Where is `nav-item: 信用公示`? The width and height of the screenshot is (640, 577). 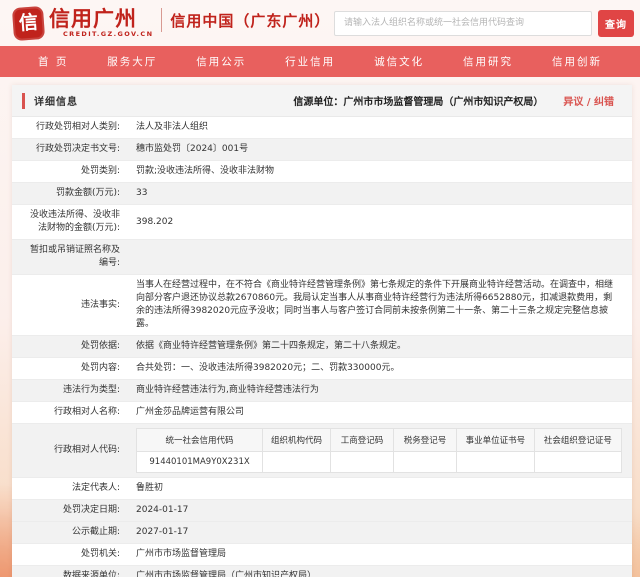 nav-item: 信用公示 is located at coordinates (221, 61).